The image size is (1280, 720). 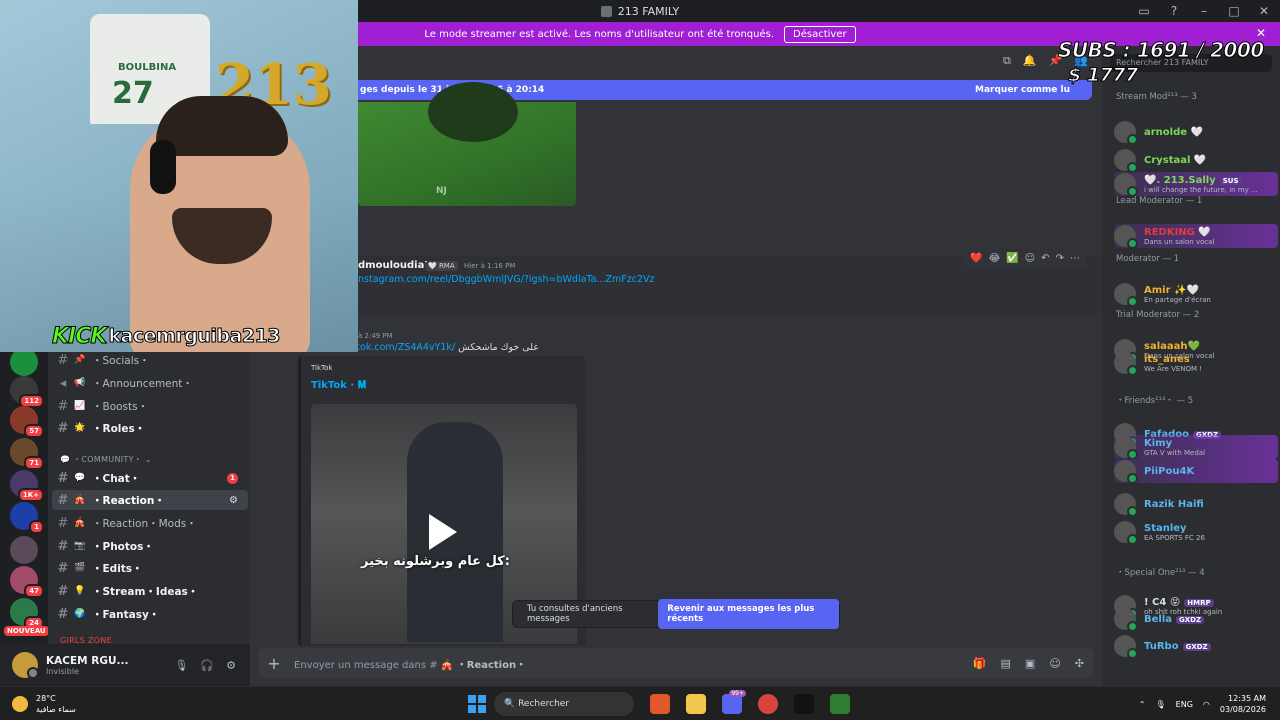 I want to click on more-icon: ⋯, so click(x=1075, y=258).